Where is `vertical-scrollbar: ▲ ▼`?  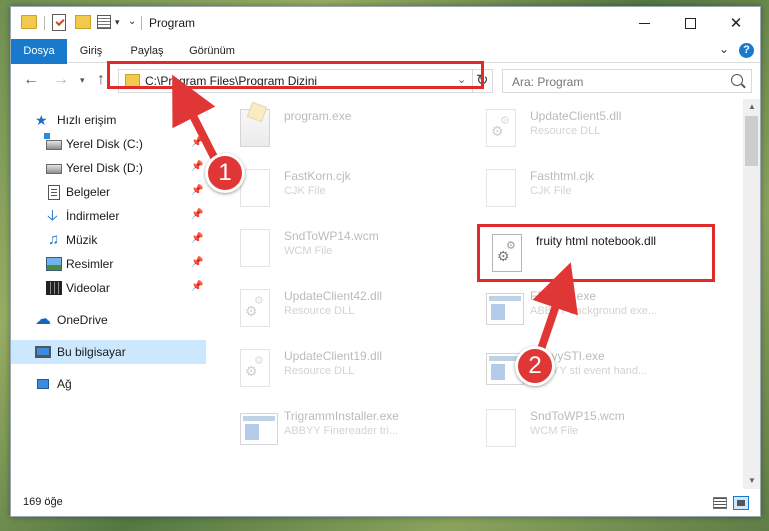 vertical-scrollbar: ▲ ▼ is located at coordinates (751, 294).